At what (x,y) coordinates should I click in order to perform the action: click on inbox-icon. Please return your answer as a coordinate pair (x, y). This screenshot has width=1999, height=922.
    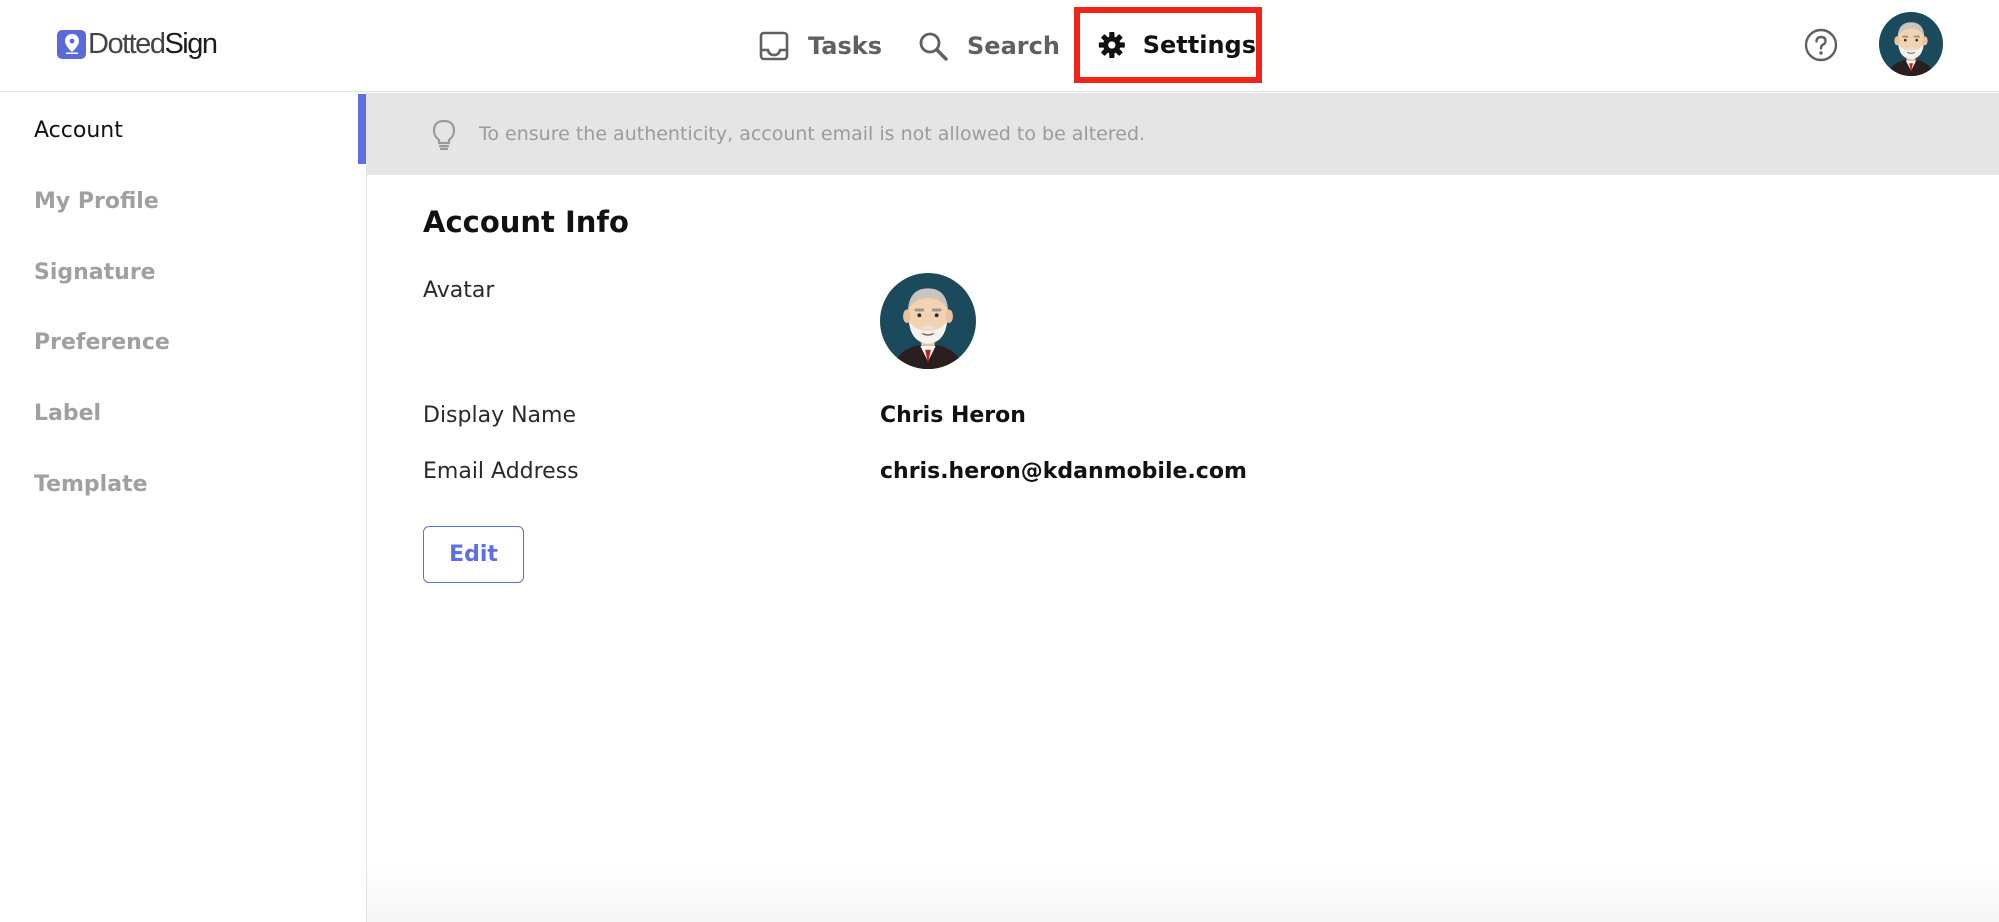
    Looking at the image, I should click on (774, 46).